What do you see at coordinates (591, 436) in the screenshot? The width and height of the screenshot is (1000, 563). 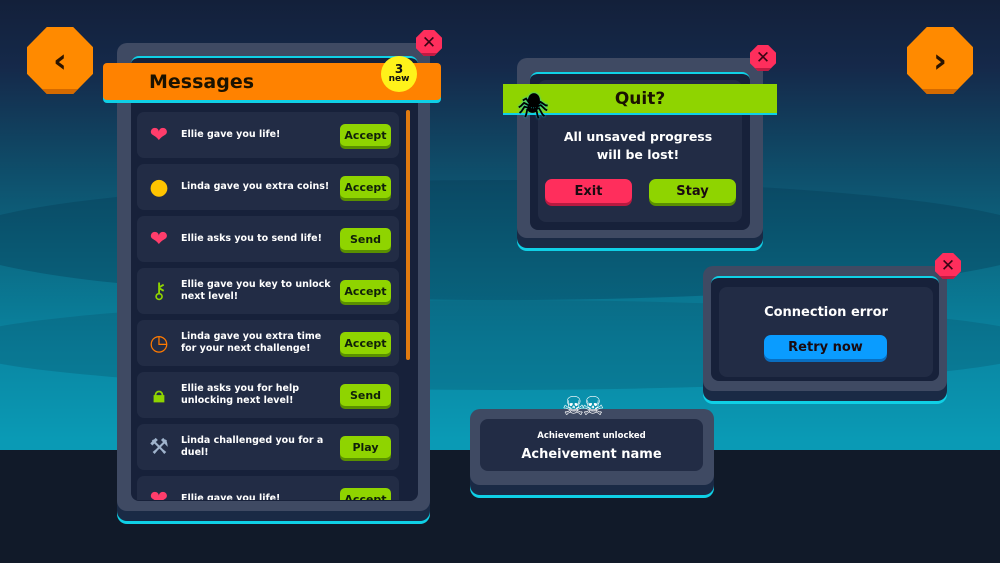 I see `achievement-subtitle: Achievement unlocked` at bounding box center [591, 436].